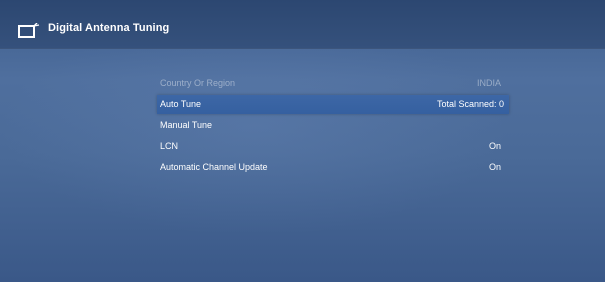 This screenshot has width=605, height=282. I want to click on menu-item-automatic-channel-update: Automatic Channel Update On, so click(333, 167).